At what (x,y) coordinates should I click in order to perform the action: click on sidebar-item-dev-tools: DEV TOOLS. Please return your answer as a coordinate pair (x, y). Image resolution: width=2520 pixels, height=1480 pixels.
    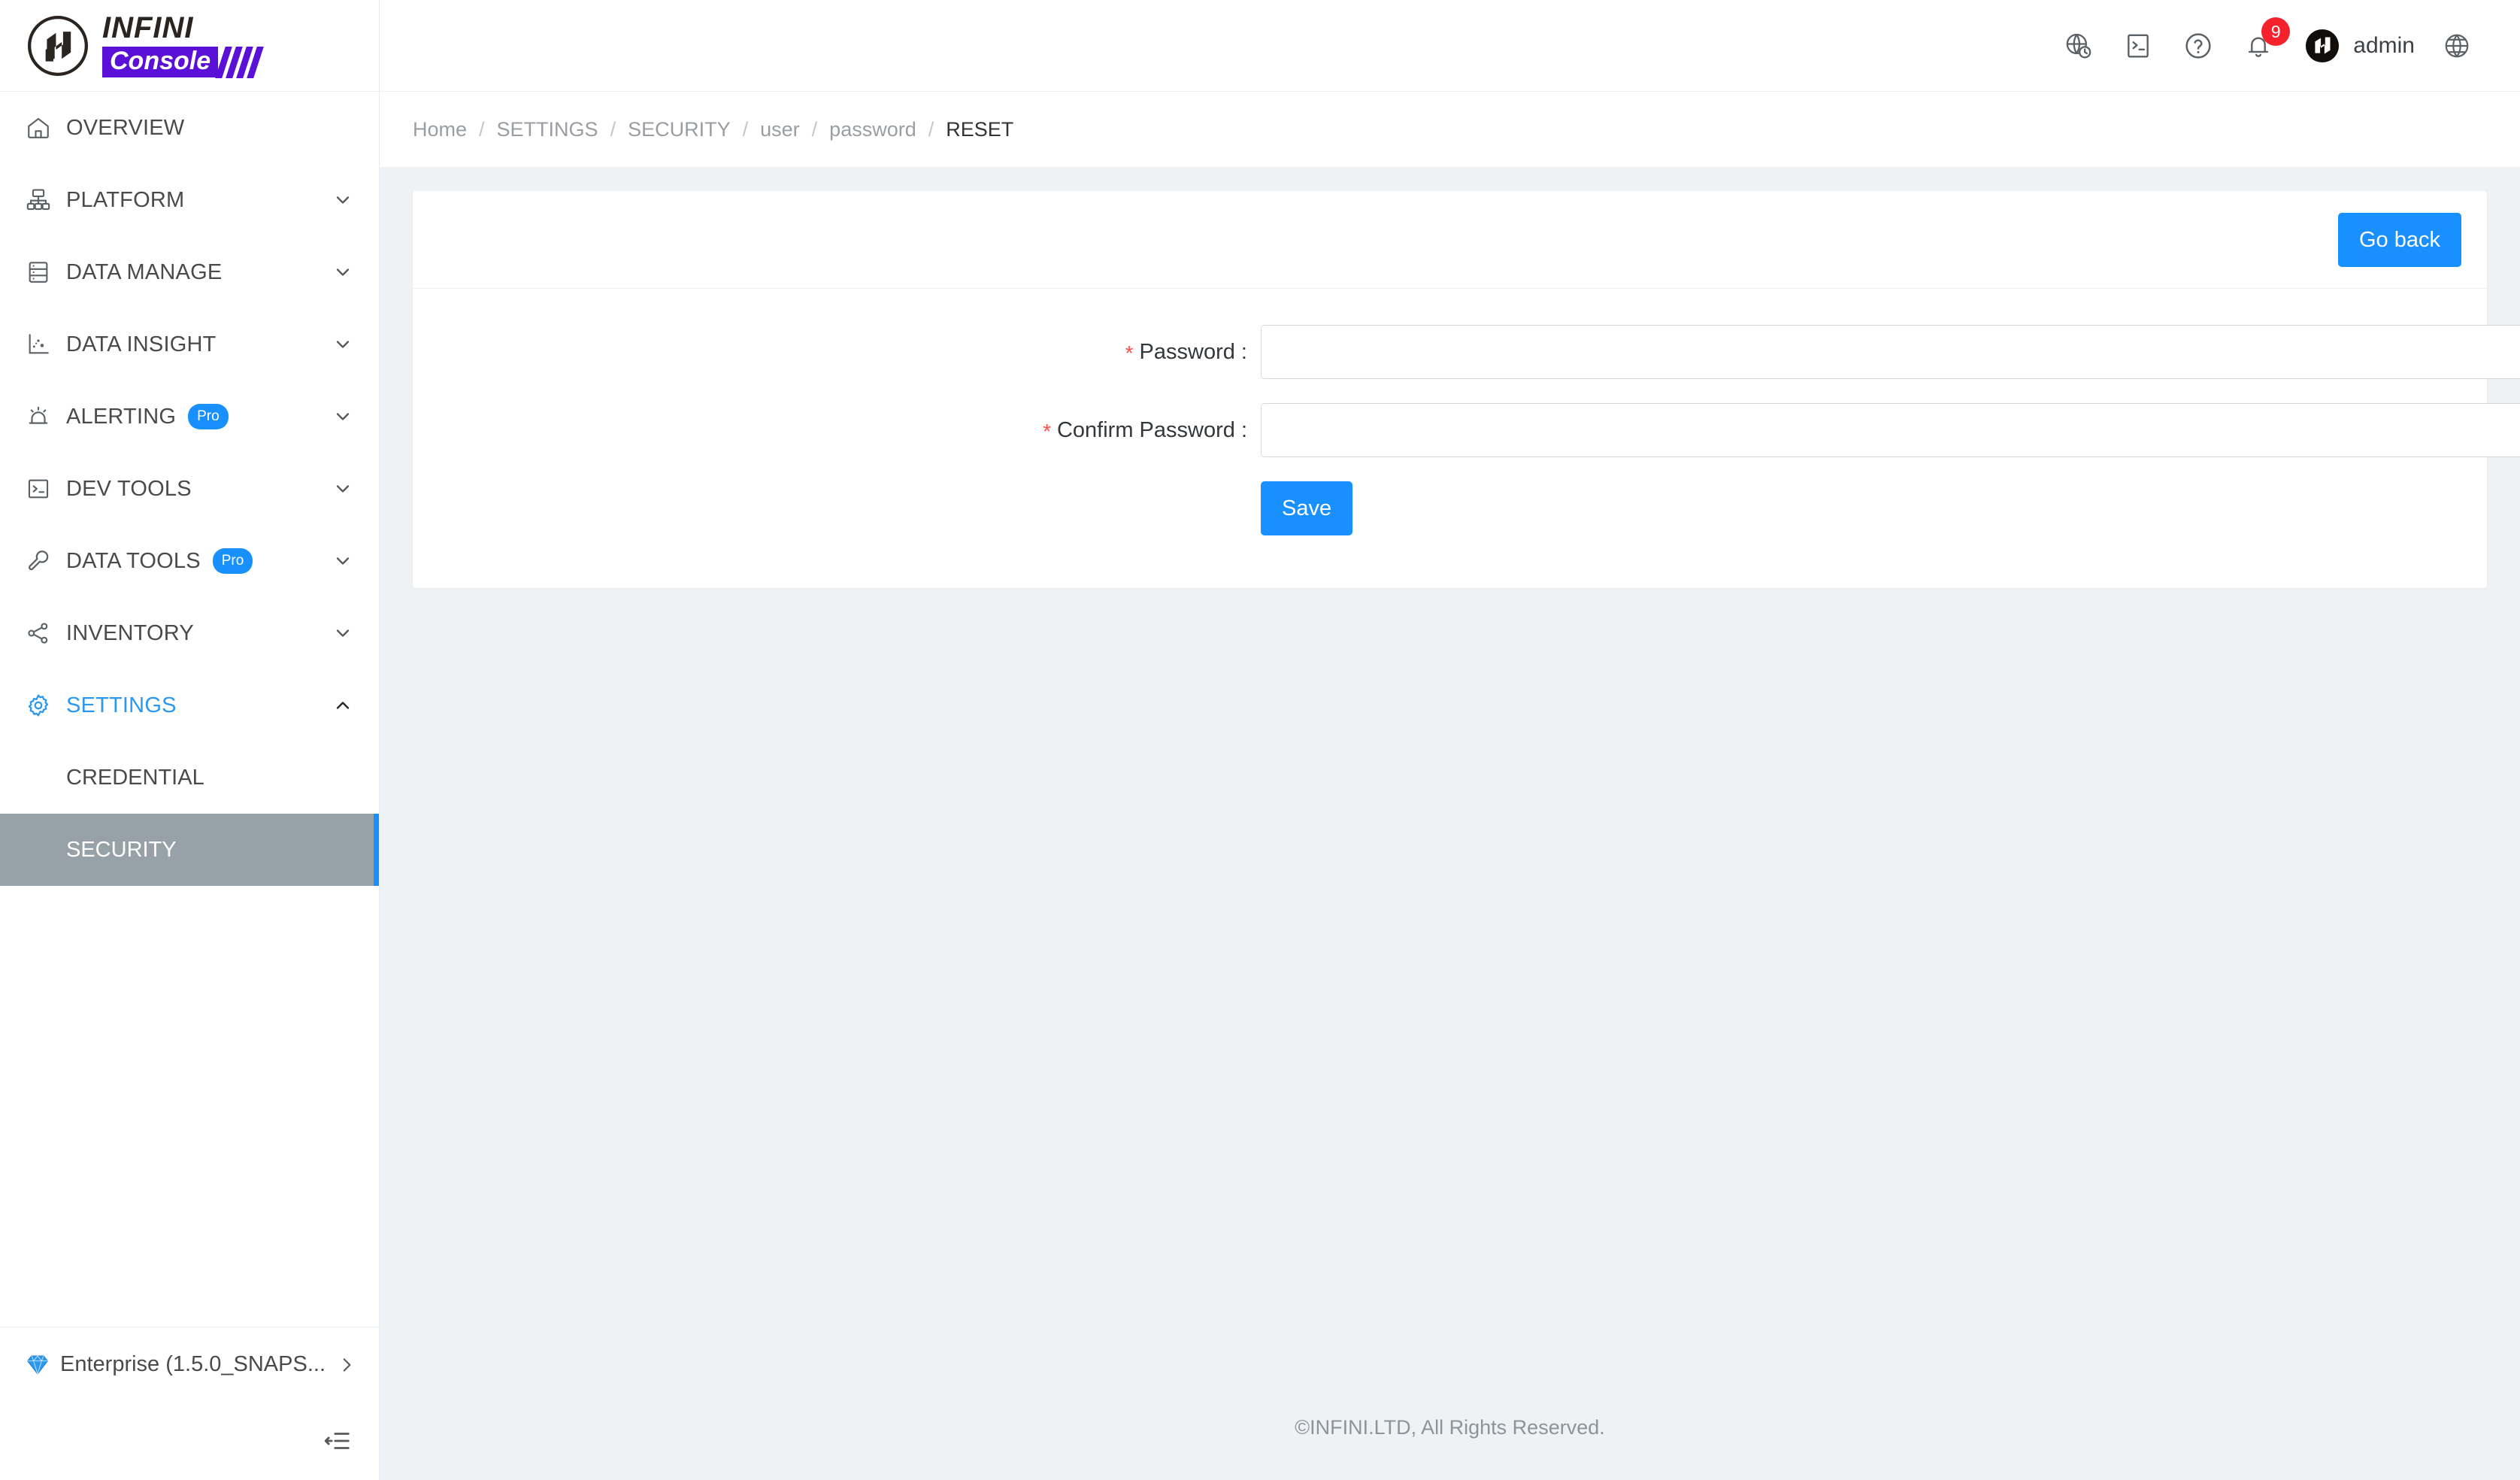
    Looking at the image, I should click on (189, 489).